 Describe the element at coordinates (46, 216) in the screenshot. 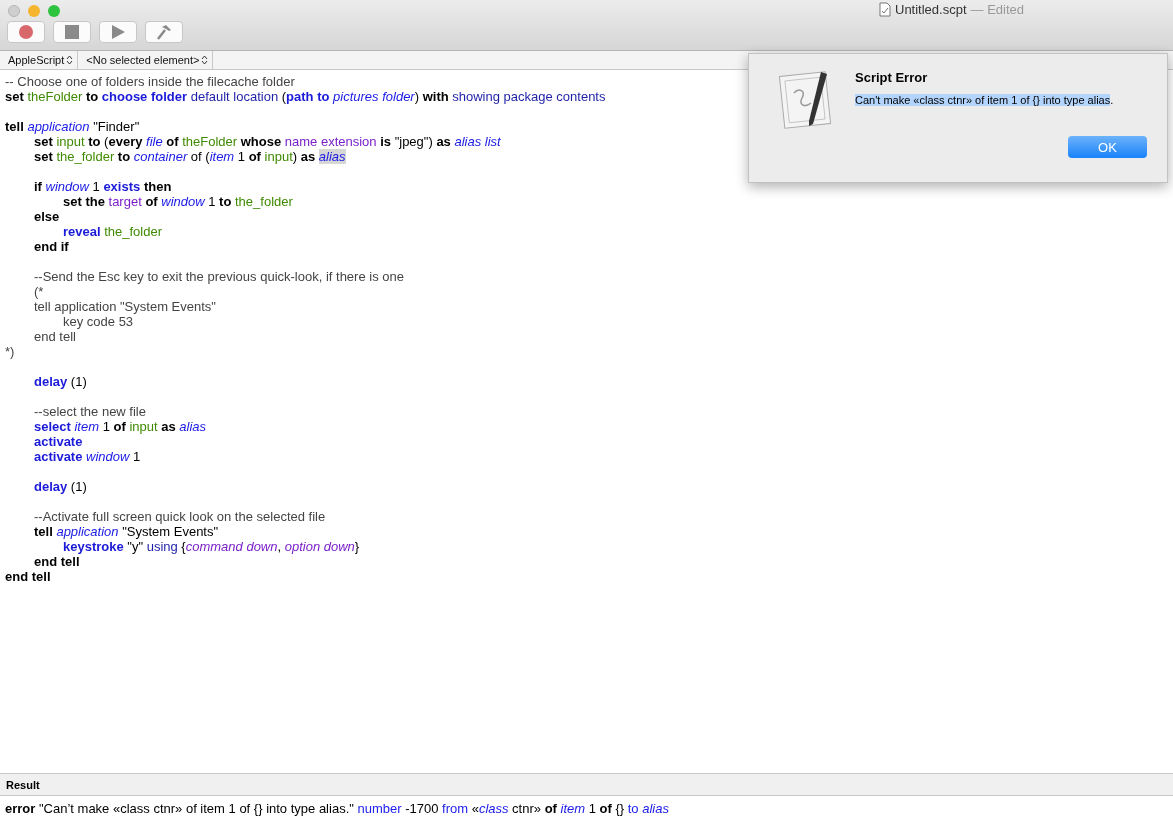

I see `code-line: else` at that location.